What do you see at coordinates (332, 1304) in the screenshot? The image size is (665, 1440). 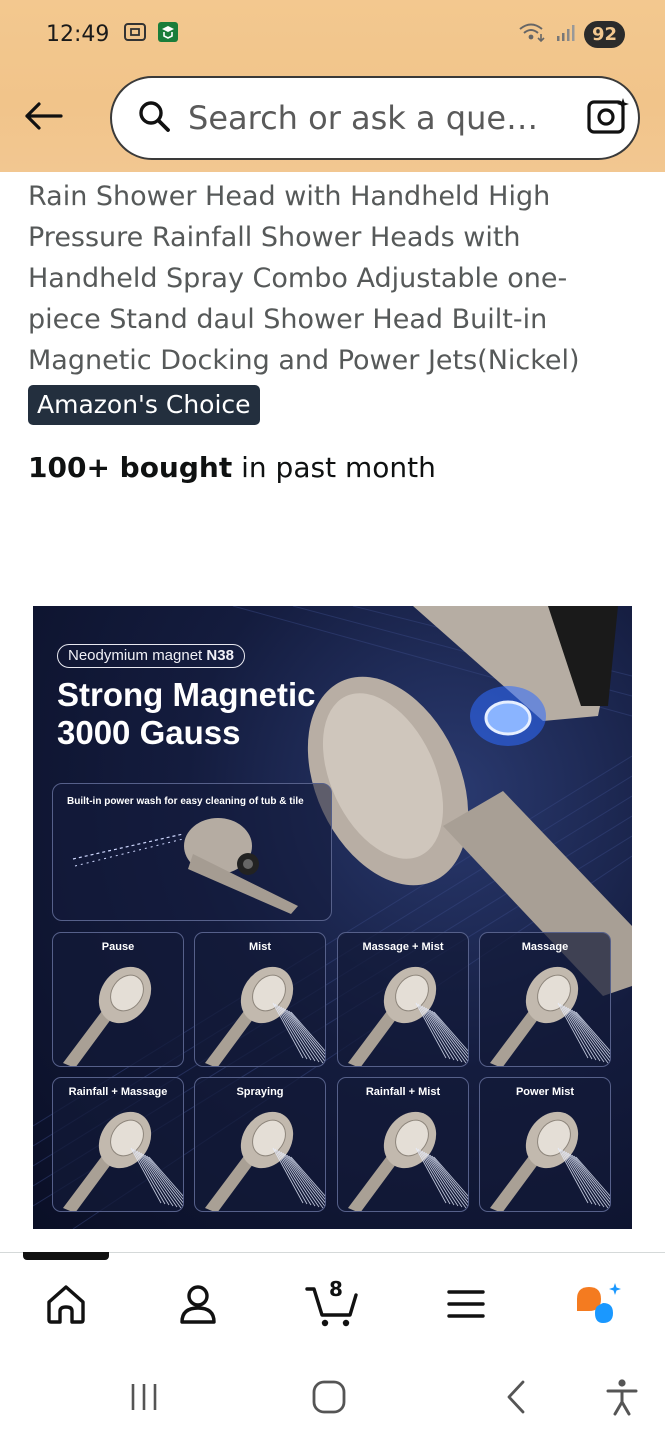 I see `nav-cart: 8` at bounding box center [332, 1304].